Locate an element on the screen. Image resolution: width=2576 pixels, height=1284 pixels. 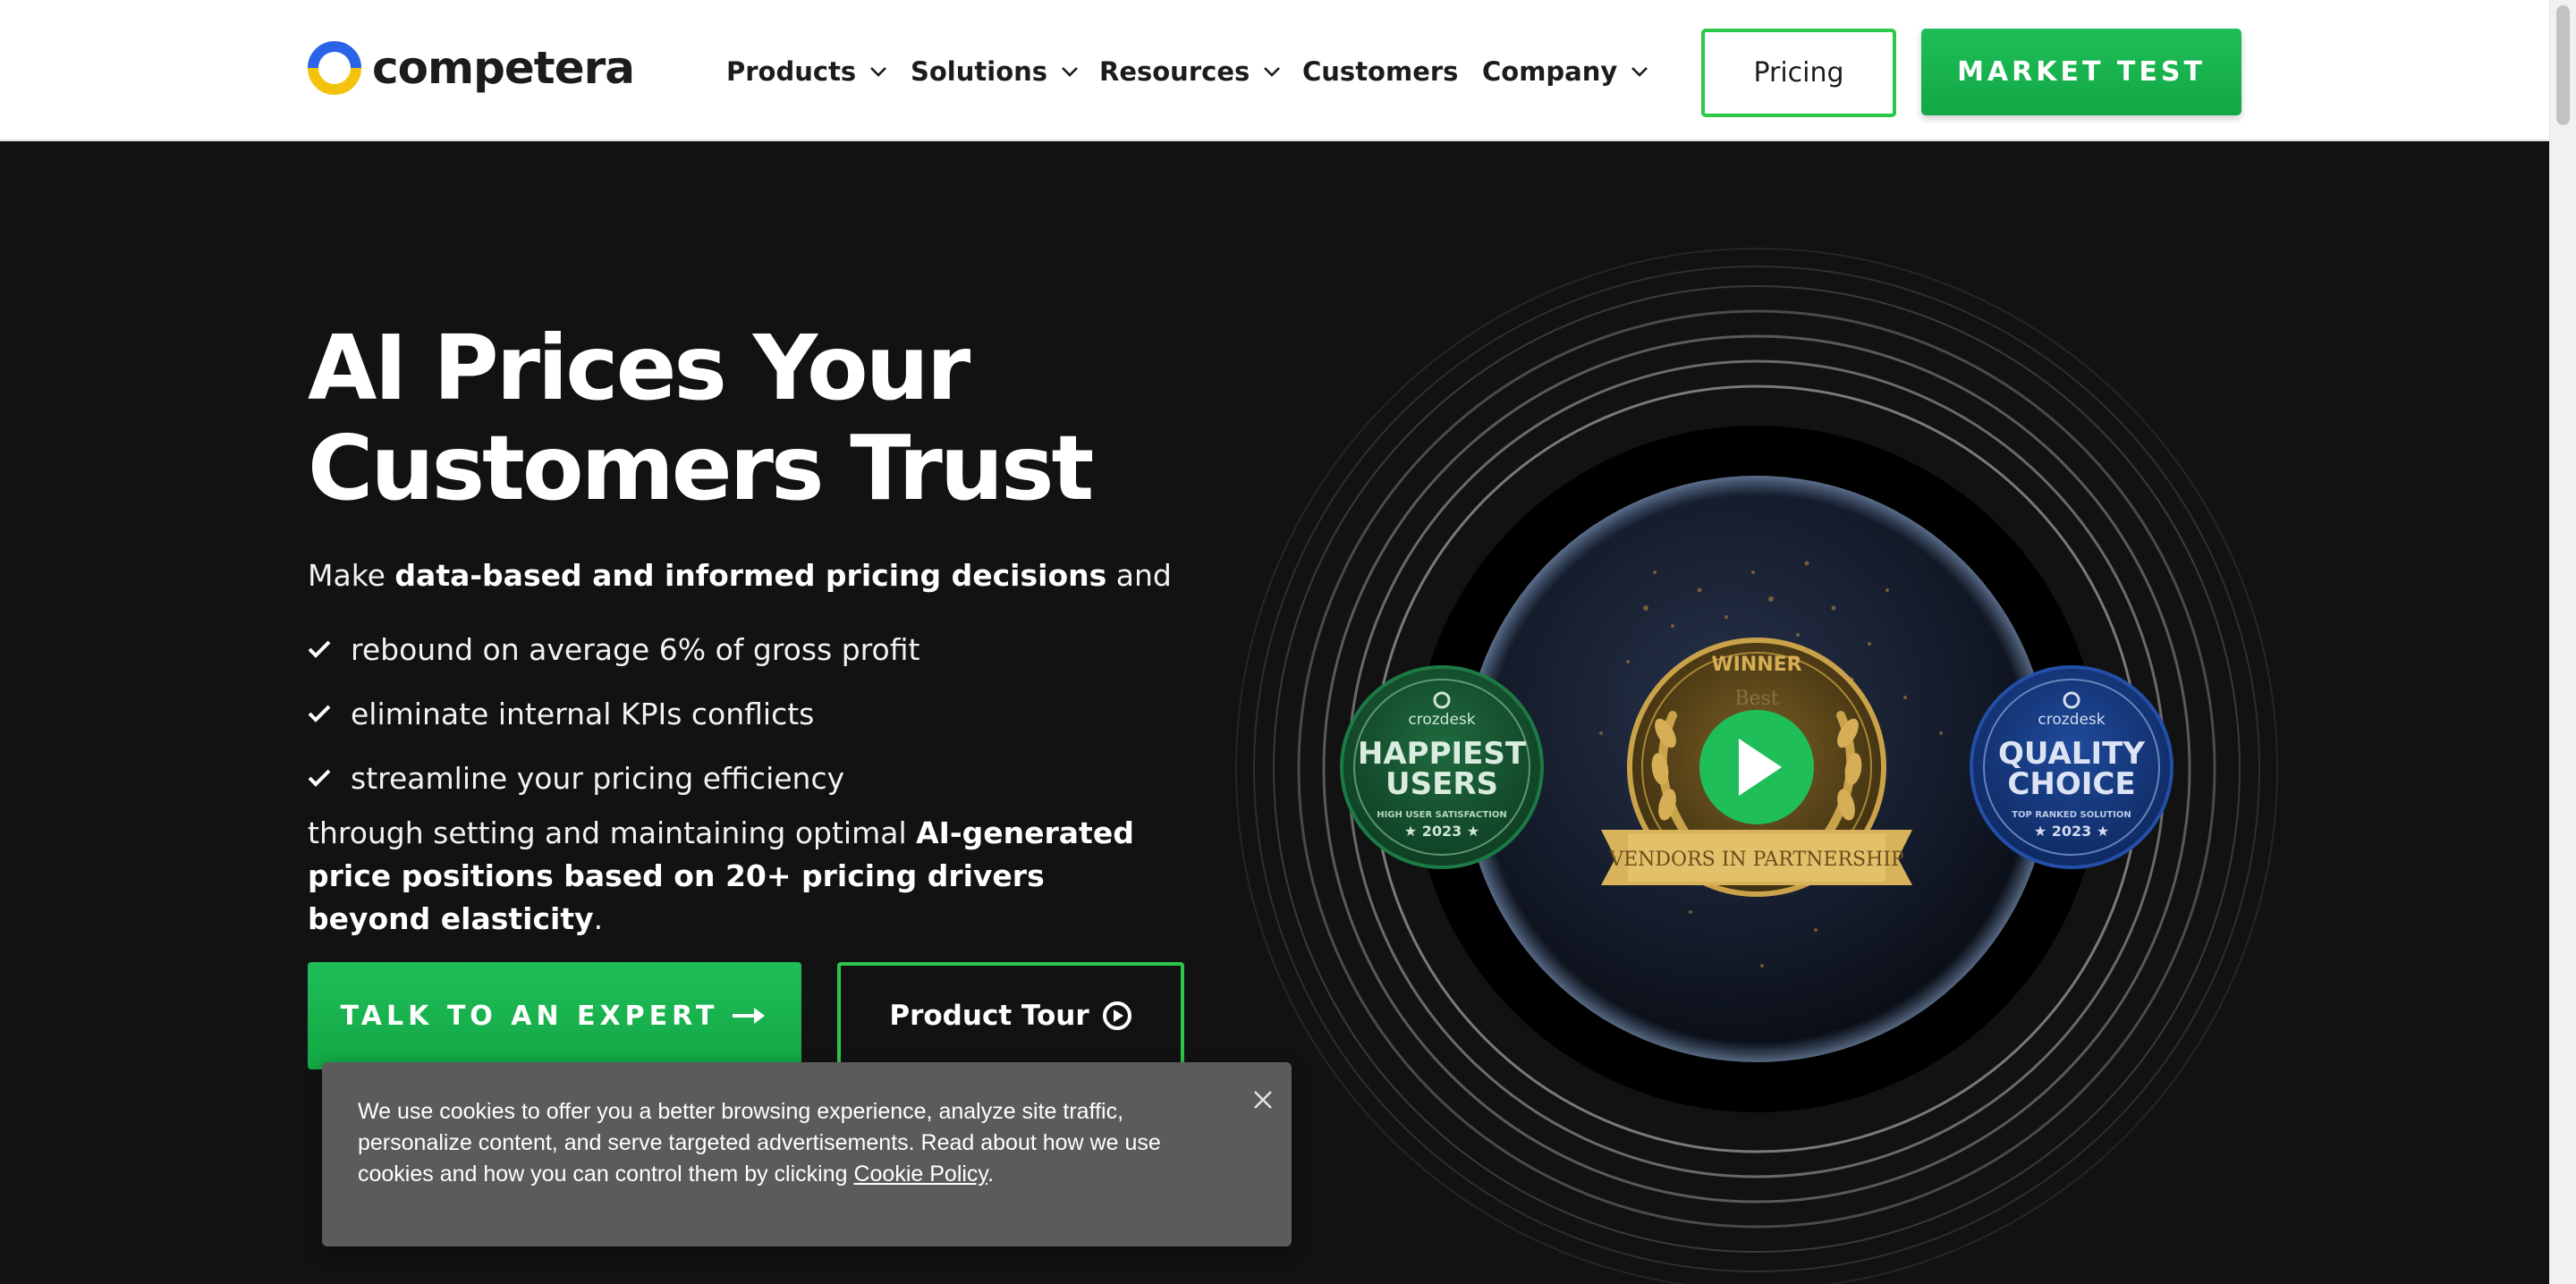
market-test-button: MARKET TEST is located at coordinates (2081, 72).